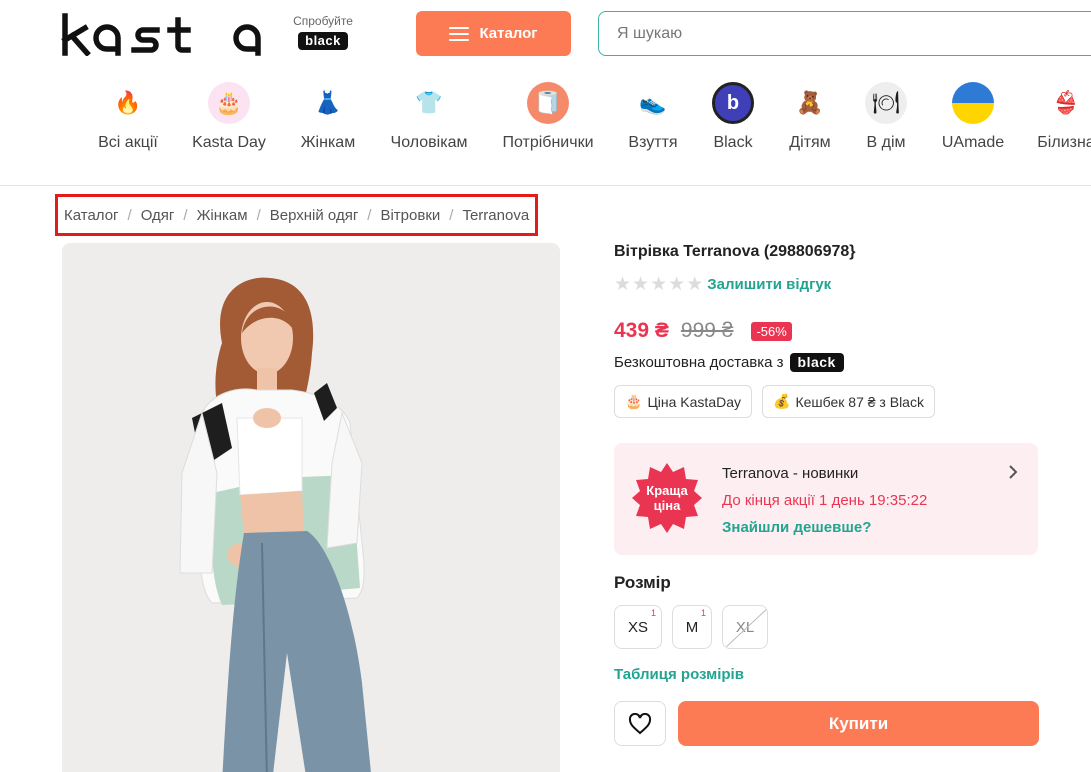 The width and height of the screenshot is (1091, 772). Describe the element at coordinates (667, 490) in the screenshot. I see `badge-line-1: Краща` at that location.